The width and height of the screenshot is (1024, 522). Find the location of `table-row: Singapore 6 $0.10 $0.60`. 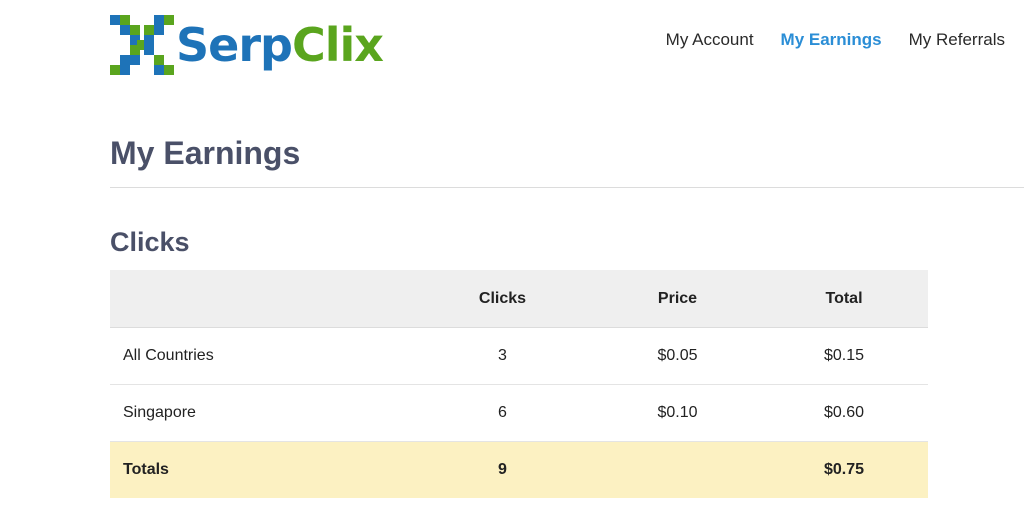

table-row: Singapore 6 $0.10 $0.60 is located at coordinates (519, 413).